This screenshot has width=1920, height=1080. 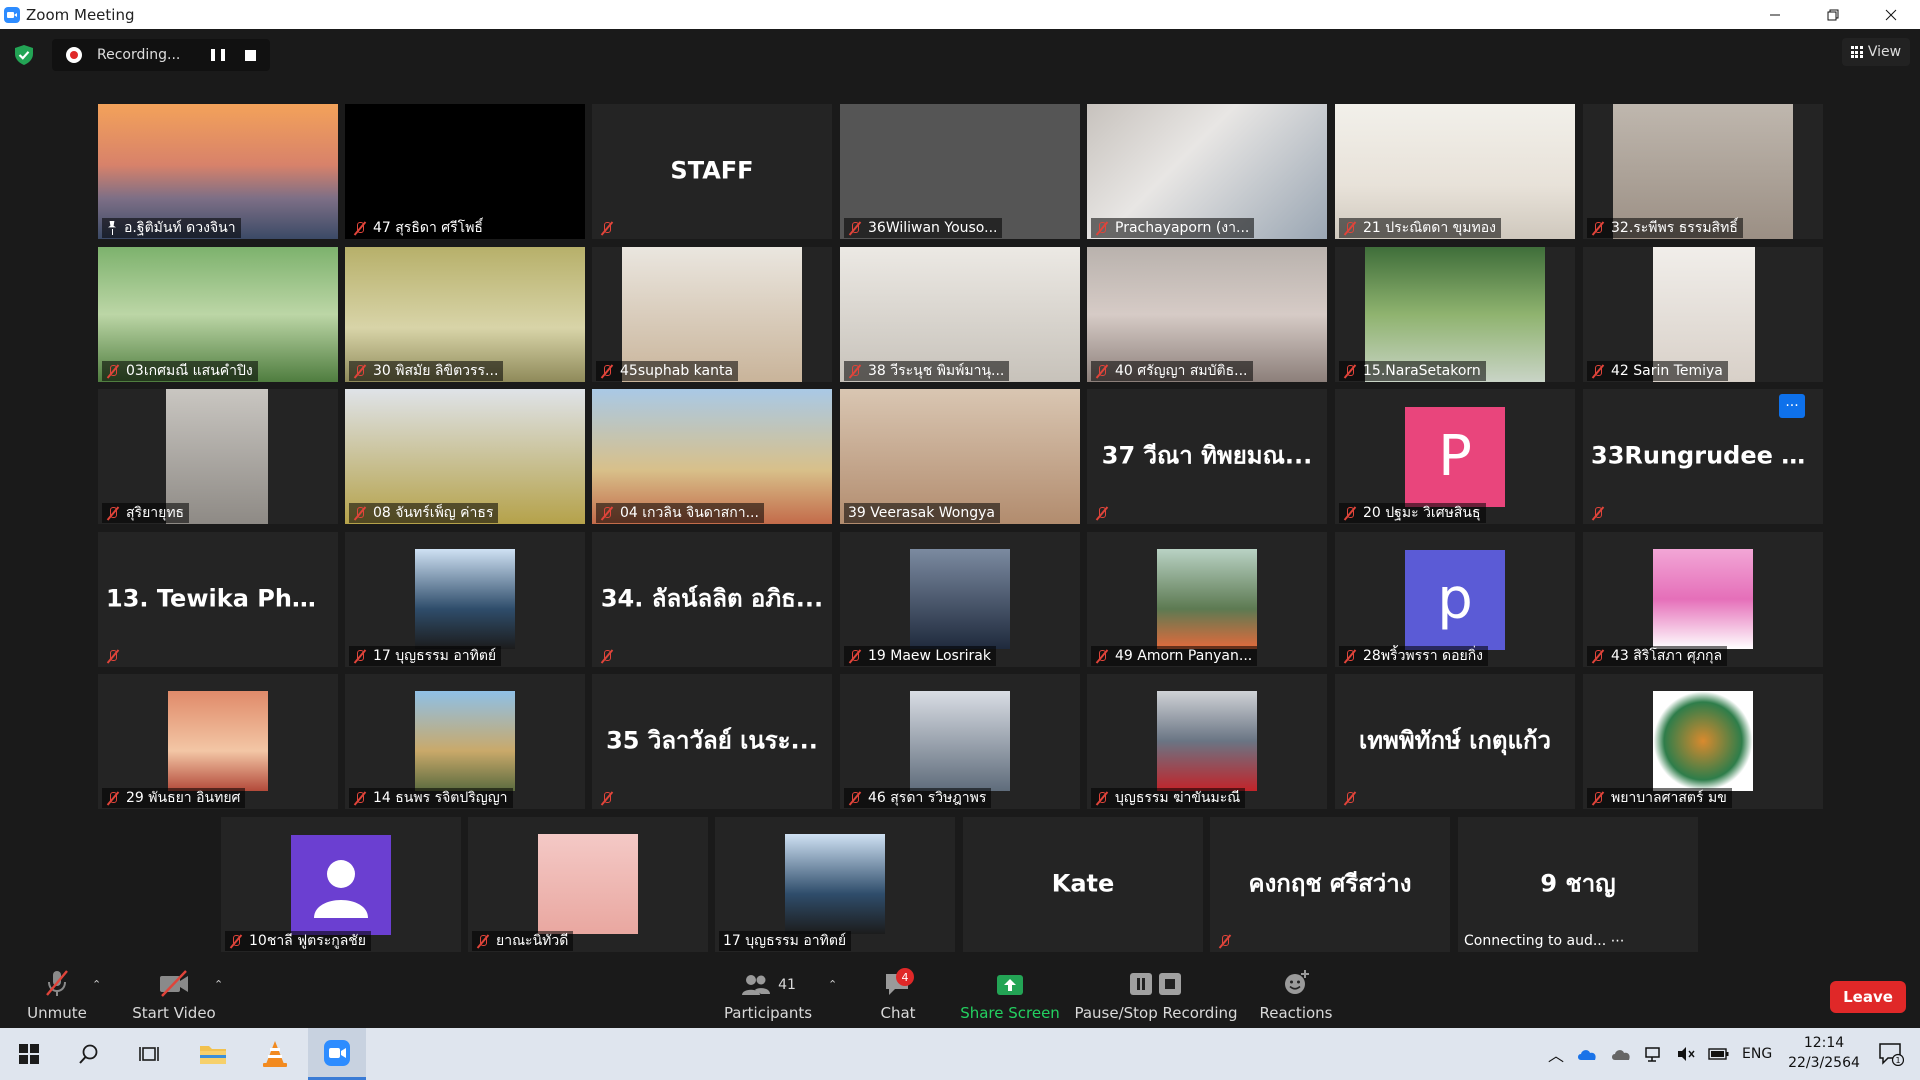 I want to click on close-button, so click(x=1891, y=14).